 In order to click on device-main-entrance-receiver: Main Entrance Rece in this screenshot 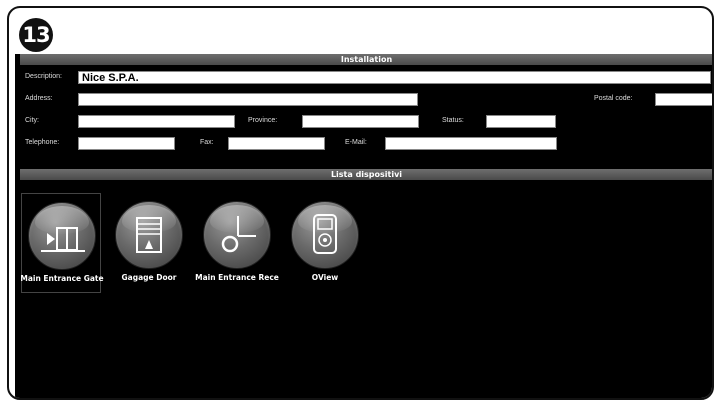, I will do `click(237, 243)`.